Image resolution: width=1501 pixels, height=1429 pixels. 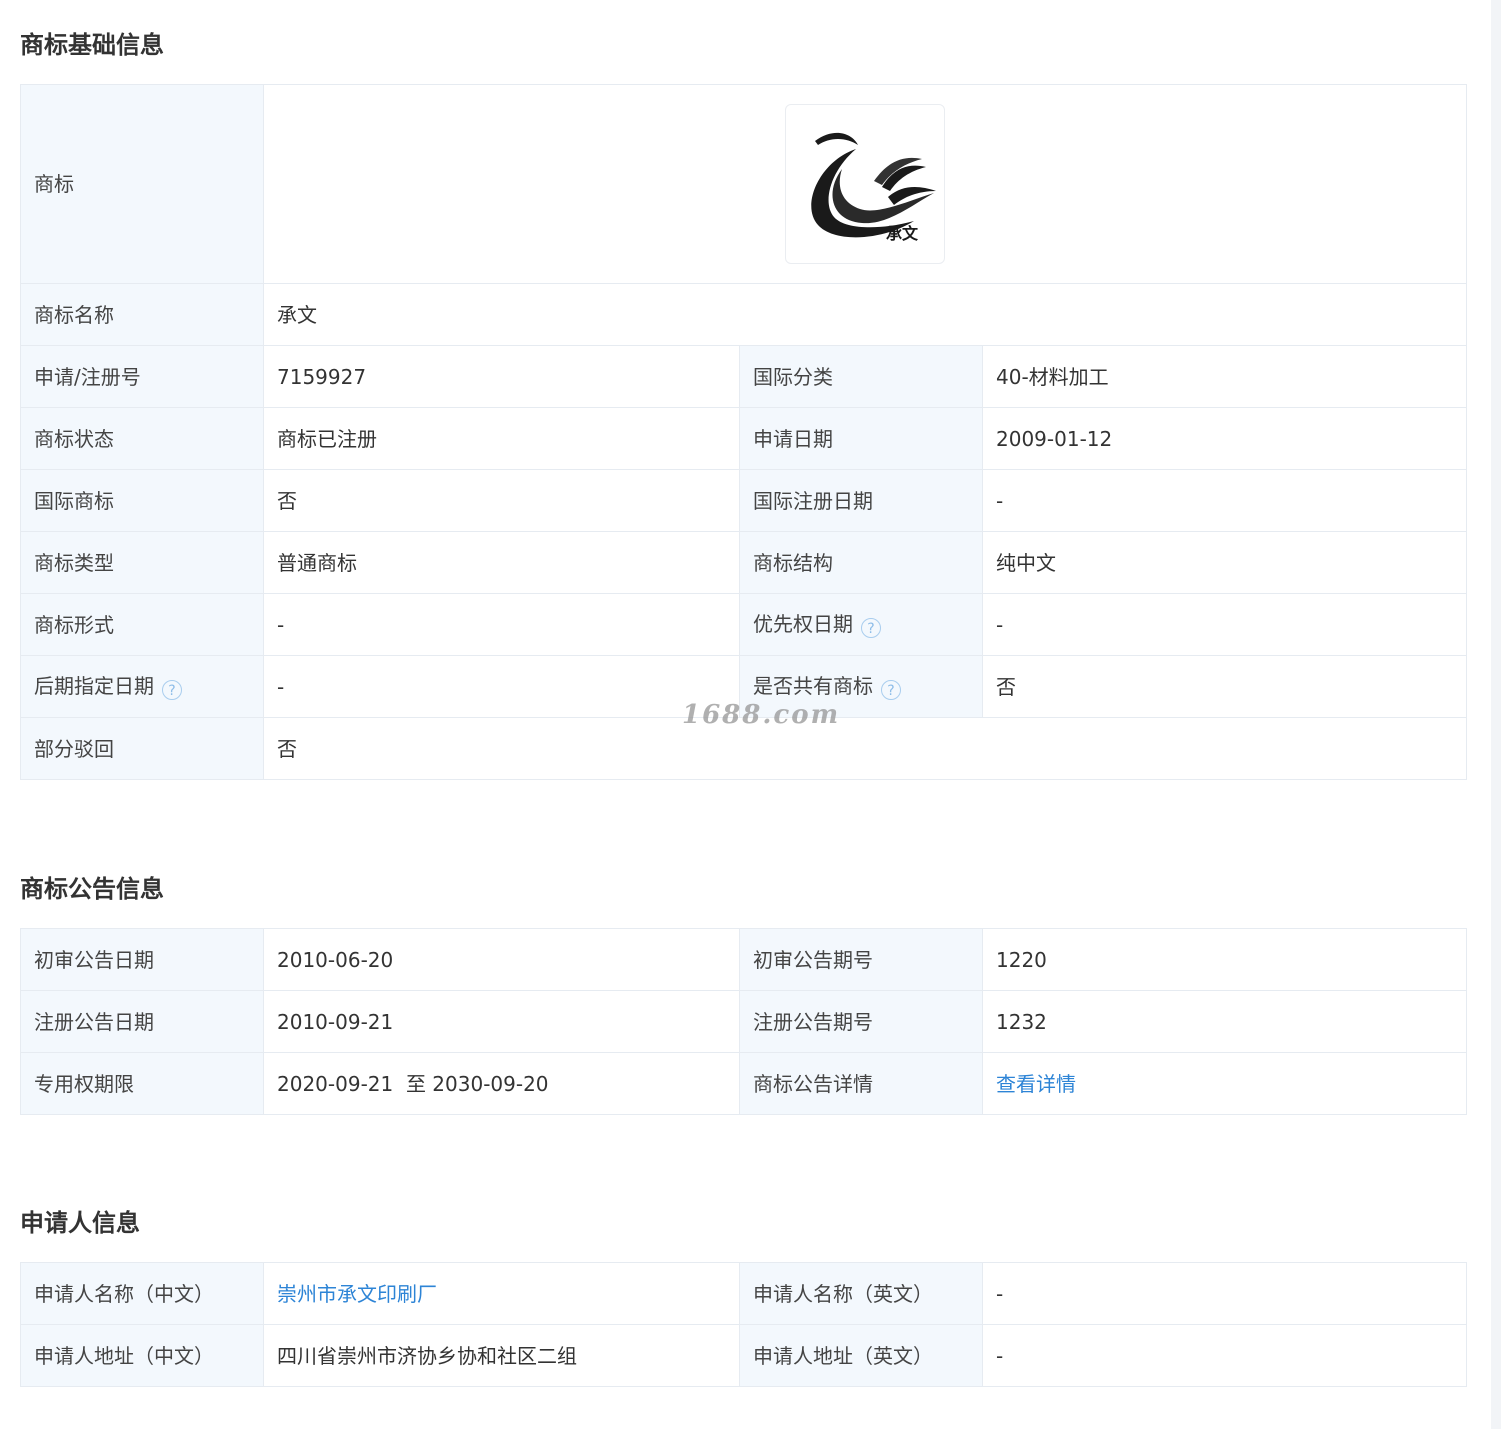 I want to click on trademark-type-value: 普通商标, so click(x=501, y=562).